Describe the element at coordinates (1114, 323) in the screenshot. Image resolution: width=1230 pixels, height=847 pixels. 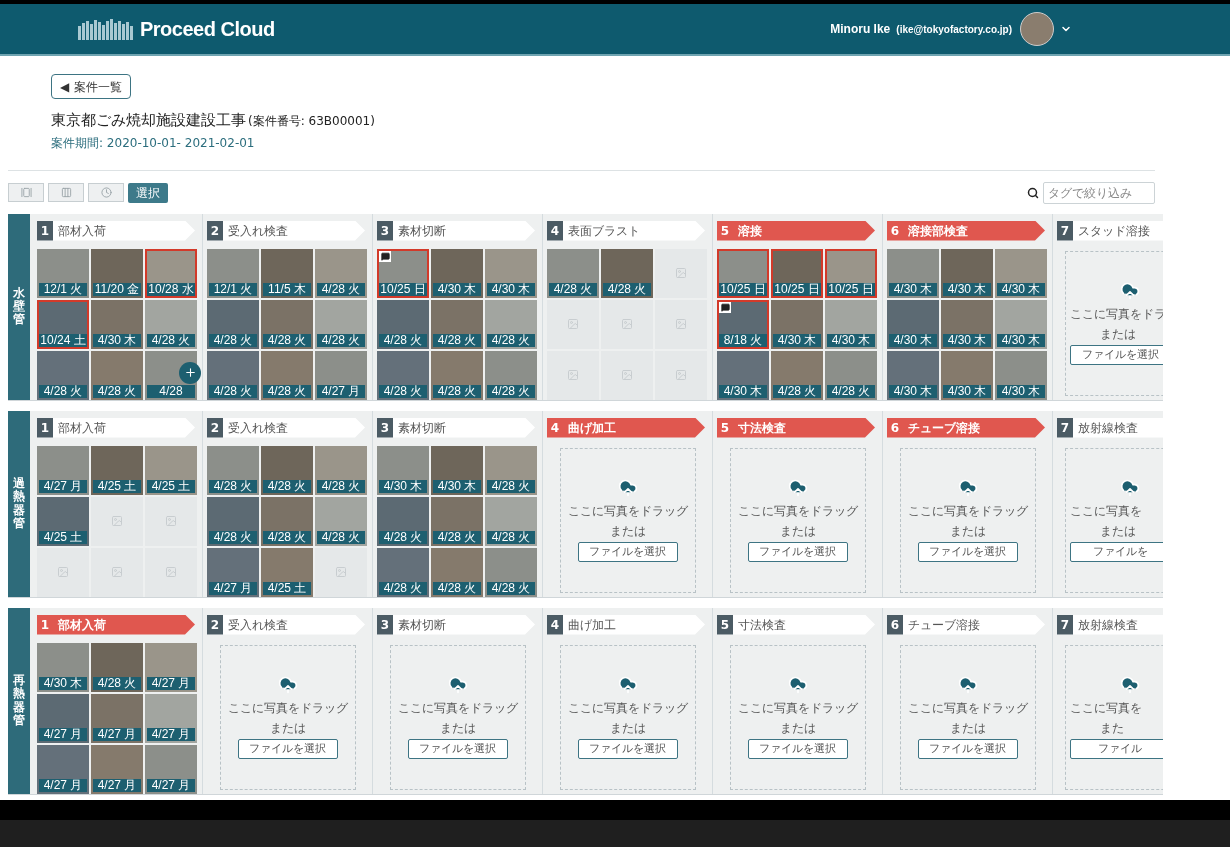
I see `drop-zone: ここに写真をドラ または ファイルを選択` at that location.